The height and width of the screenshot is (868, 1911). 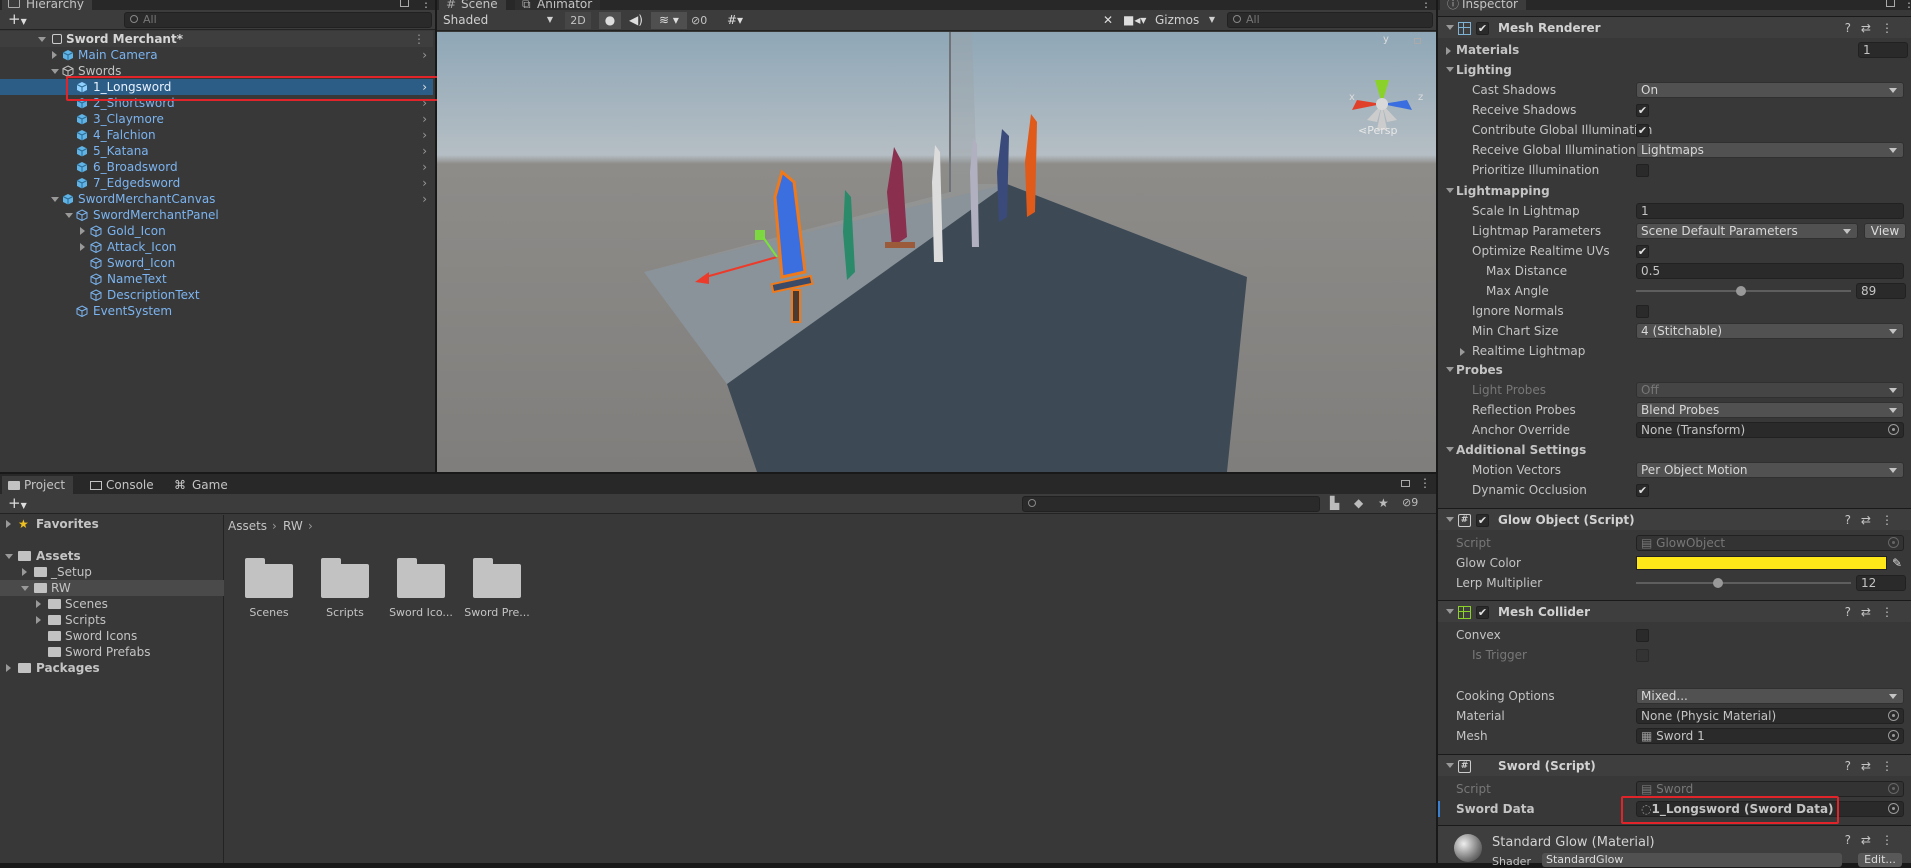 I want to click on scale-lightmap-field: 1, so click(x=1770, y=211).